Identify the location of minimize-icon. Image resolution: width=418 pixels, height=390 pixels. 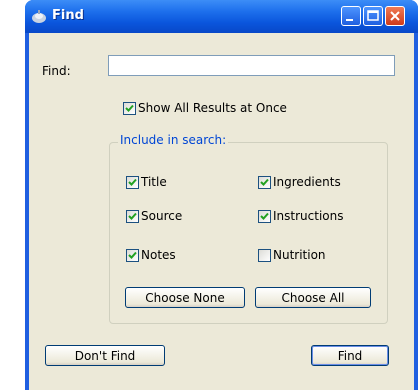
(349, 20).